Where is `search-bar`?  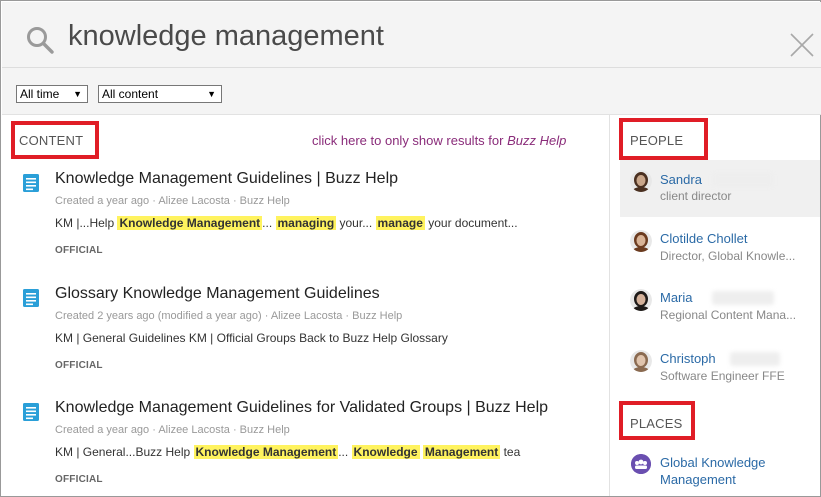
search-bar is located at coordinates (411, 35).